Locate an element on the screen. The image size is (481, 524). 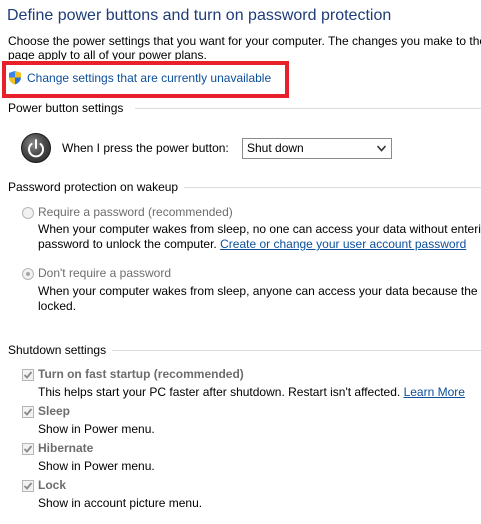
require-password-label: Require a password (recommended) is located at coordinates (135, 212).